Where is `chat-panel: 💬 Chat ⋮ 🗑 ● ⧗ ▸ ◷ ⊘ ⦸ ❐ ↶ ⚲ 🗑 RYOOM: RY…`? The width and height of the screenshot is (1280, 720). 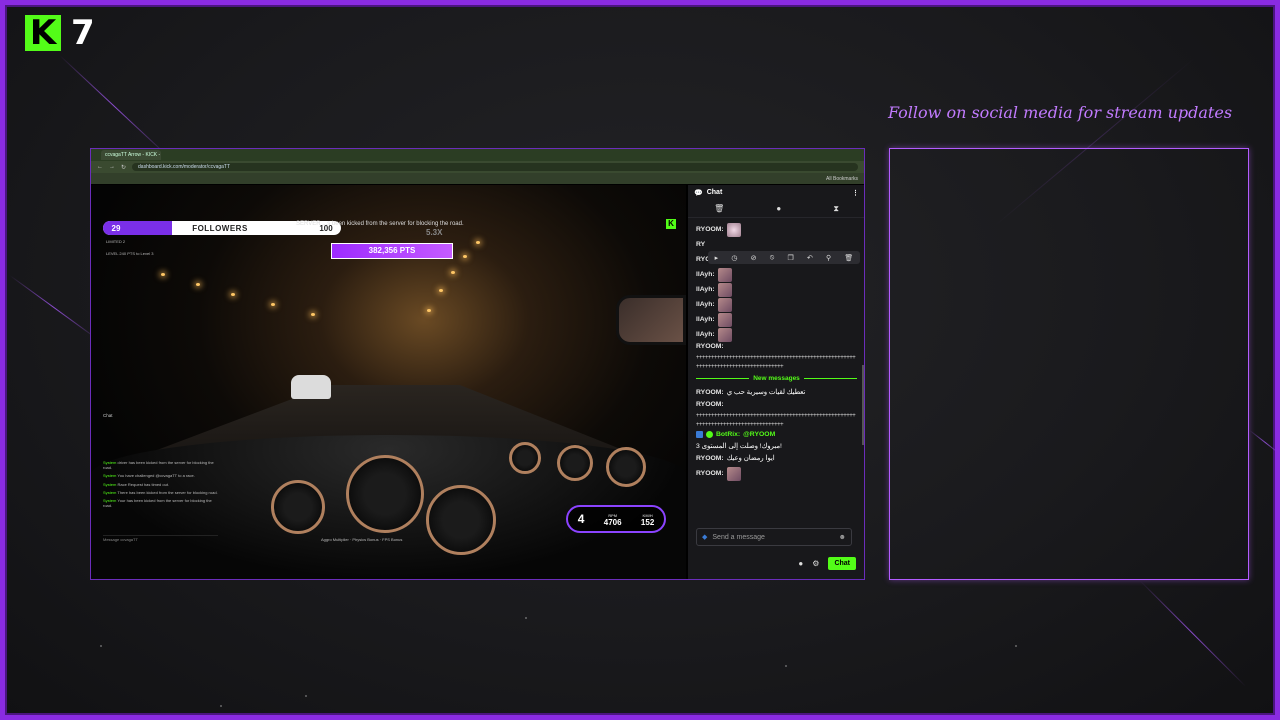
chat-panel: 💬 Chat ⋮ 🗑 ● ⧗ ▸ ◷ ⊘ ⦸ ❐ ↶ ⚲ 🗑 RYOOM: RY… is located at coordinates (776, 382).